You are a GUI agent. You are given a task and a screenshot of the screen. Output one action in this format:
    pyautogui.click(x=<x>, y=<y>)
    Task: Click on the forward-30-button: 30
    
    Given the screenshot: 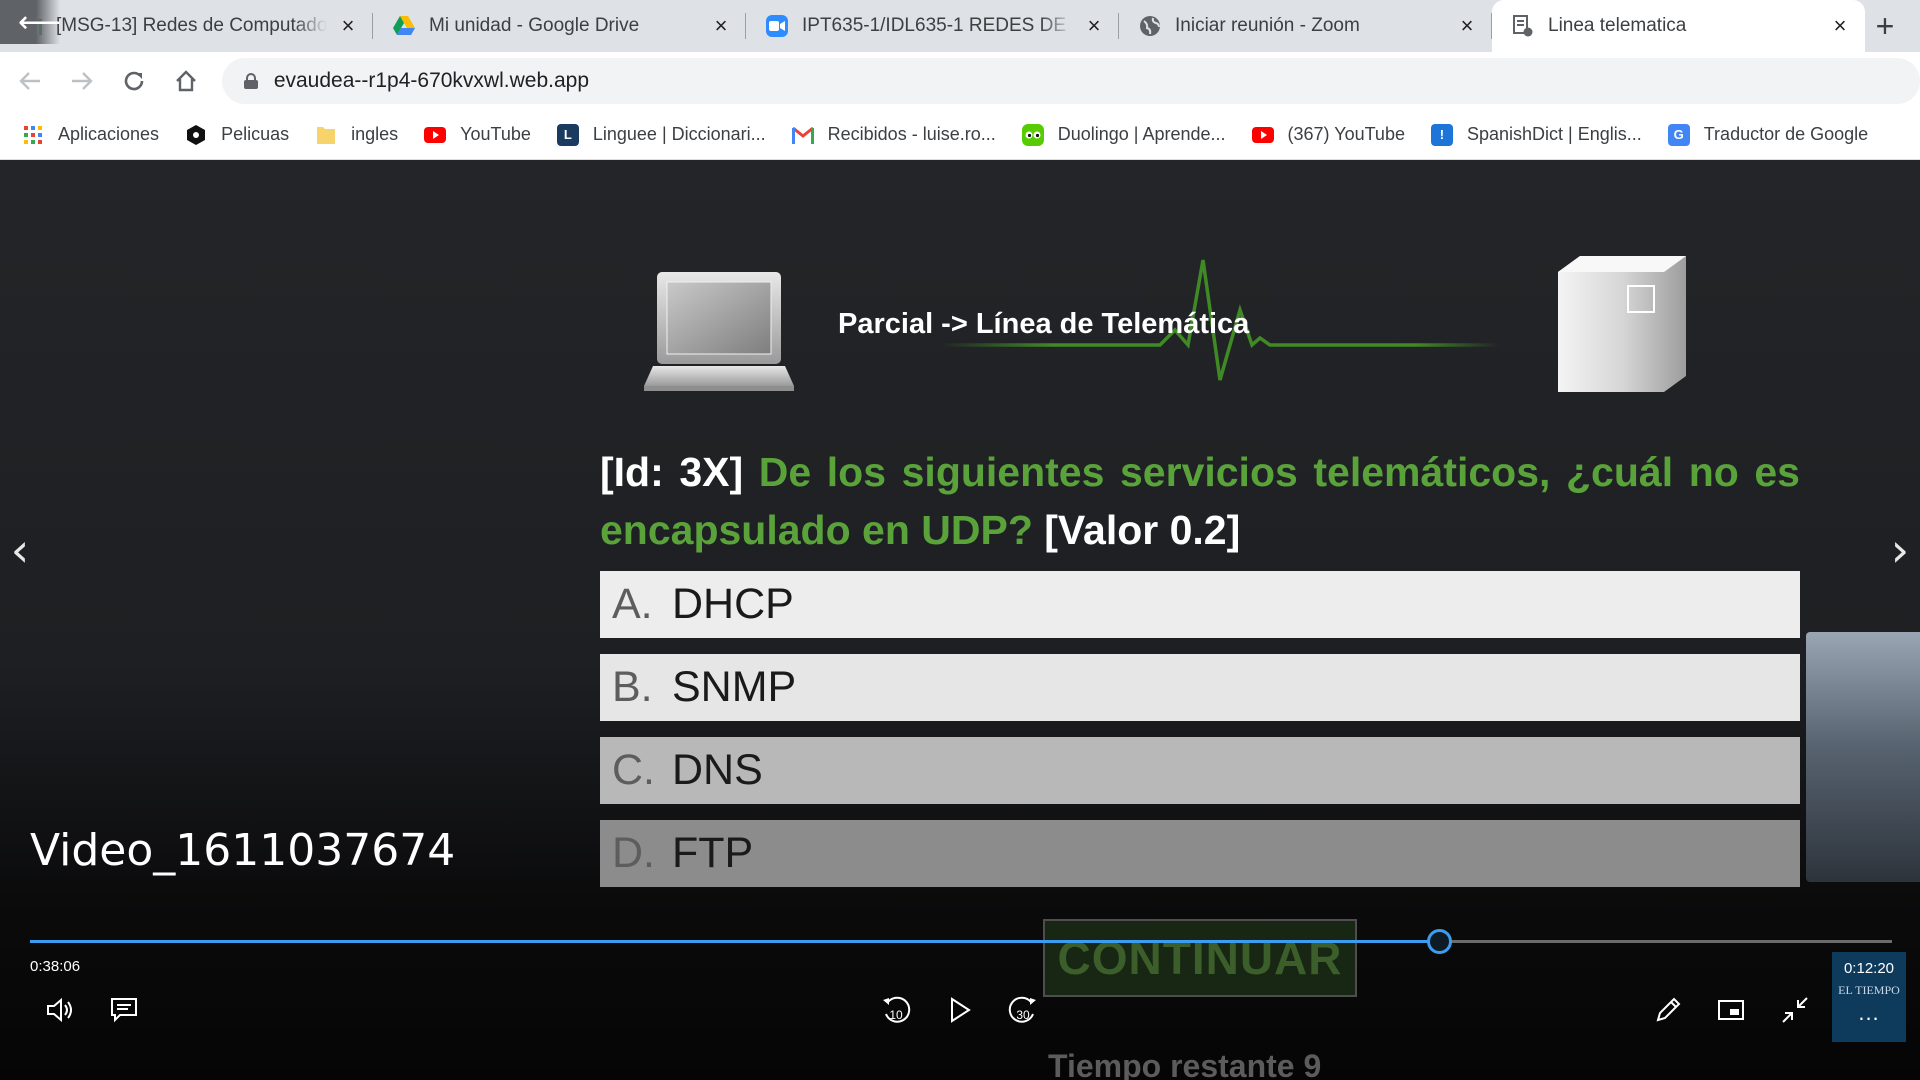 What is the action you would take?
    pyautogui.click(x=1023, y=1010)
    